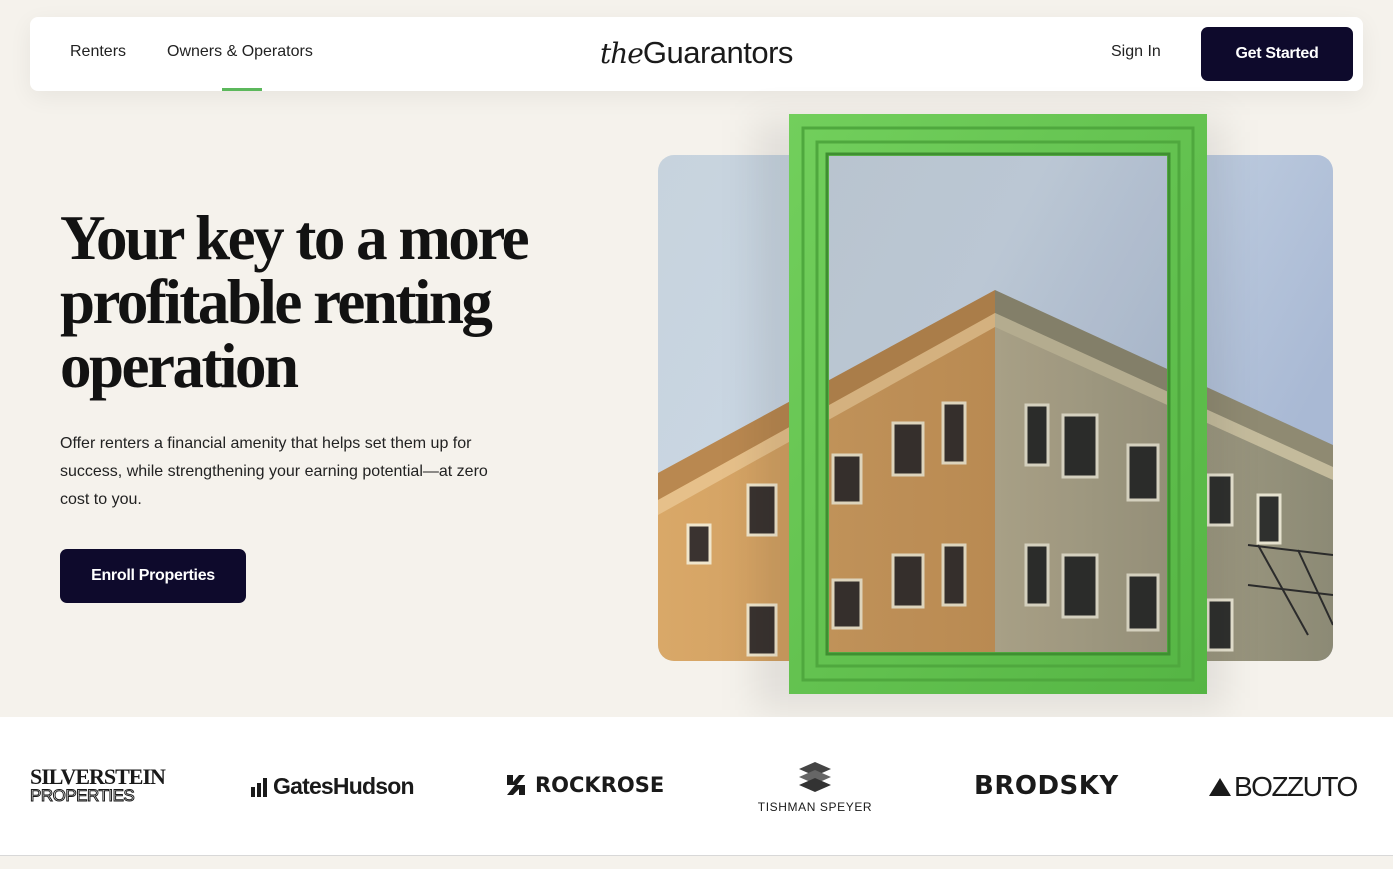  What do you see at coordinates (240, 52) in the screenshot?
I see `nav-link-owners-operators: Owners & Operators` at bounding box center [240, 52].